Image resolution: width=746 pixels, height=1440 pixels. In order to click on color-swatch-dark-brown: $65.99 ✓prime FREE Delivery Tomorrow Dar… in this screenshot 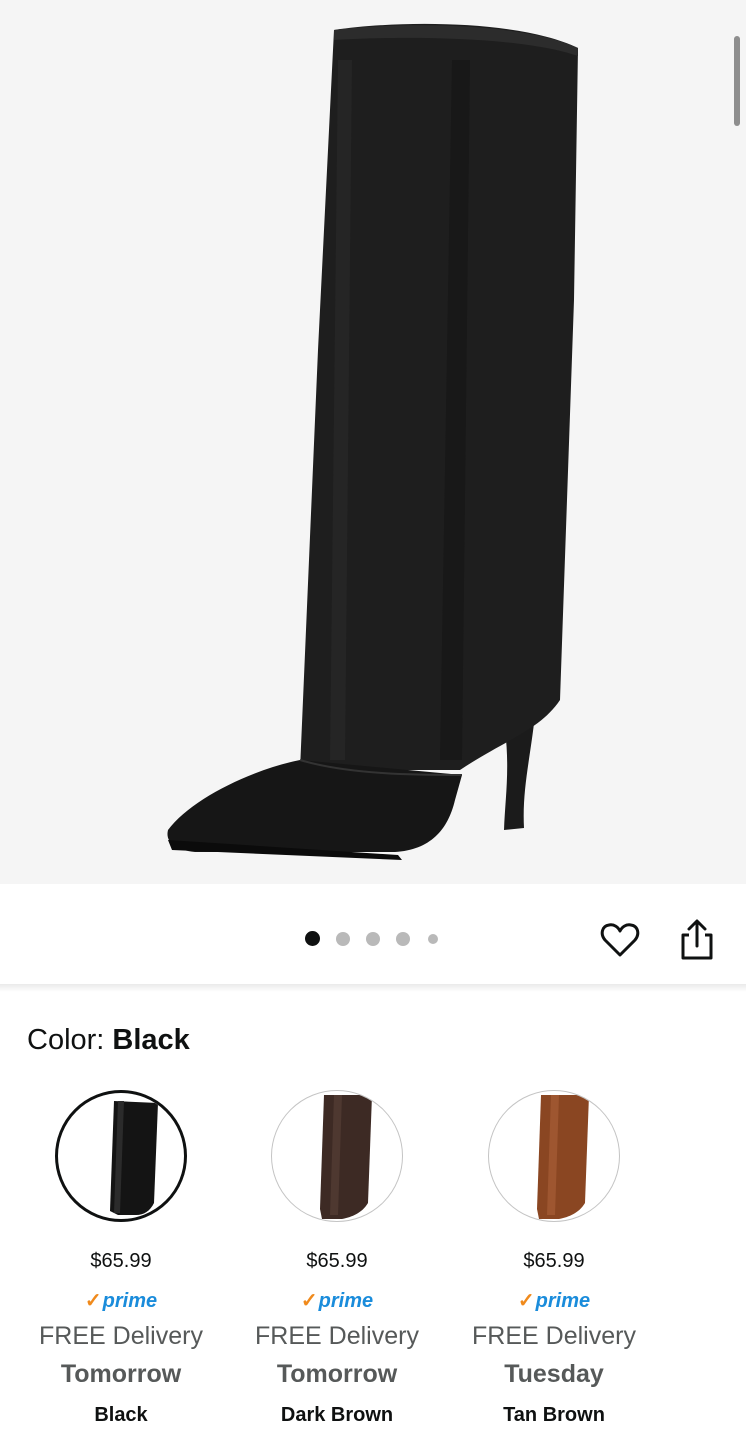, I will do `click(337, 1265)`.